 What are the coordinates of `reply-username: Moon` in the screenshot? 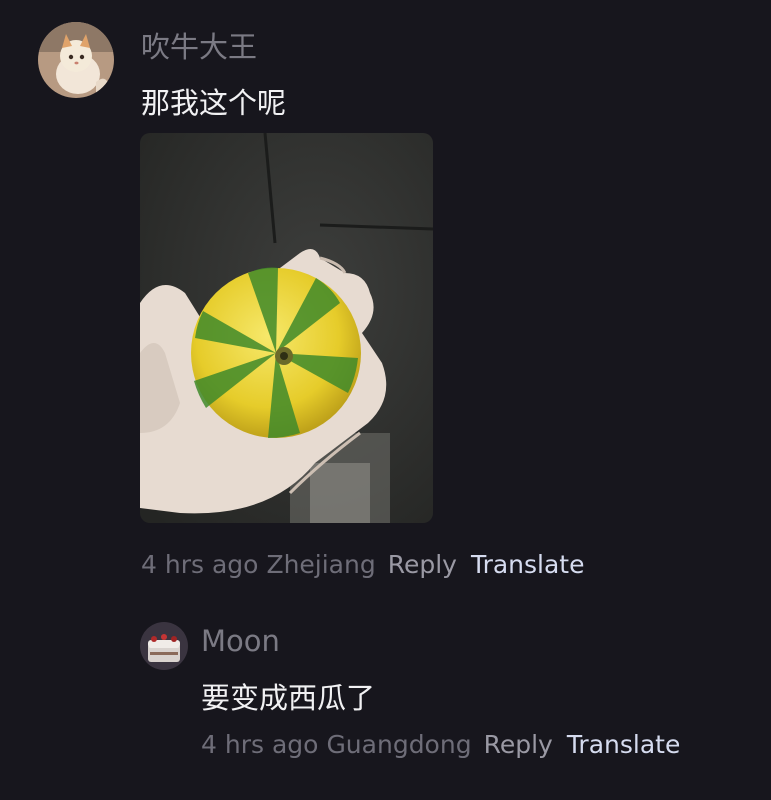 It's located at (240, 641).